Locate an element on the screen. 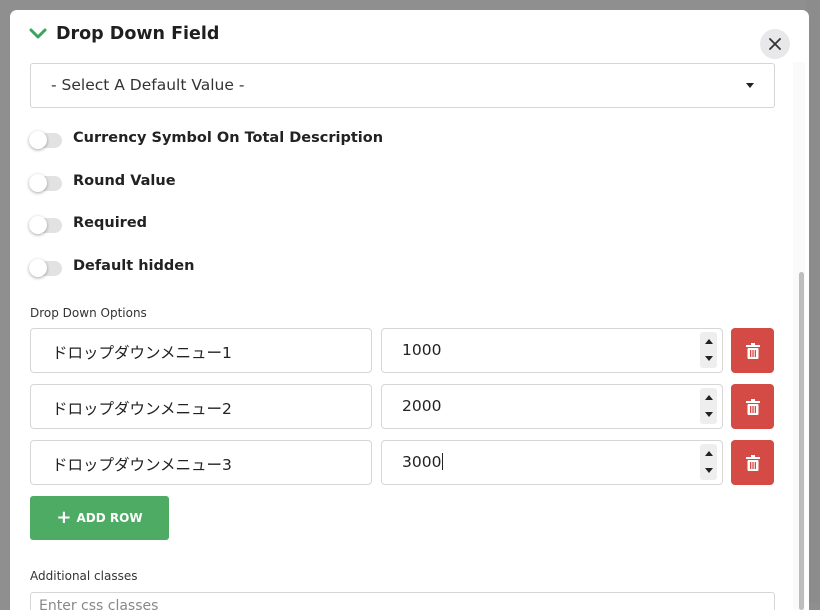 The height and width of the screenshot is (610, 820). default-value-select-text: - Select A Default Value - is located at coordinates (148, 85).